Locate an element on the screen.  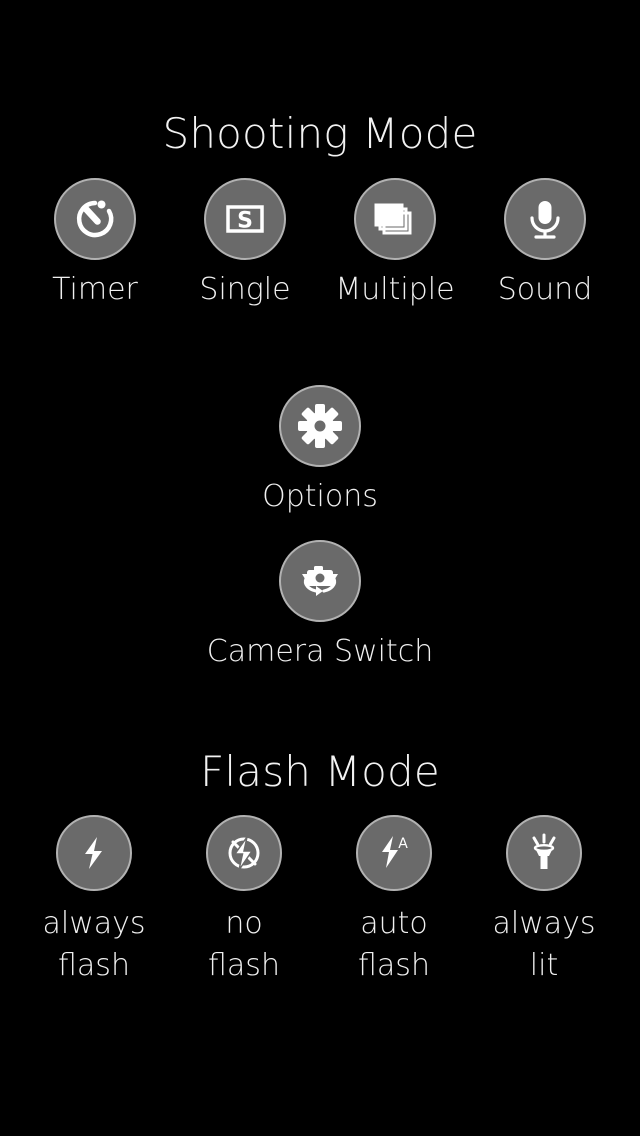
multiple-icon-circle is located at coordinates (395, 219).